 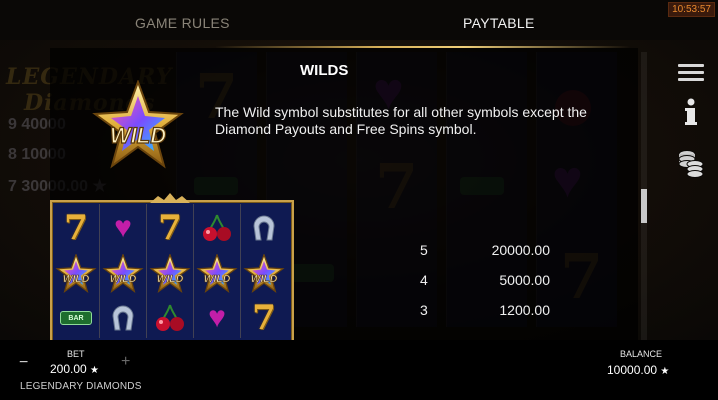 What do you see at coordinates (524, 280) in the screenshot?
I see `payout-amount: 5000.00` at bounding box center [524, 280].